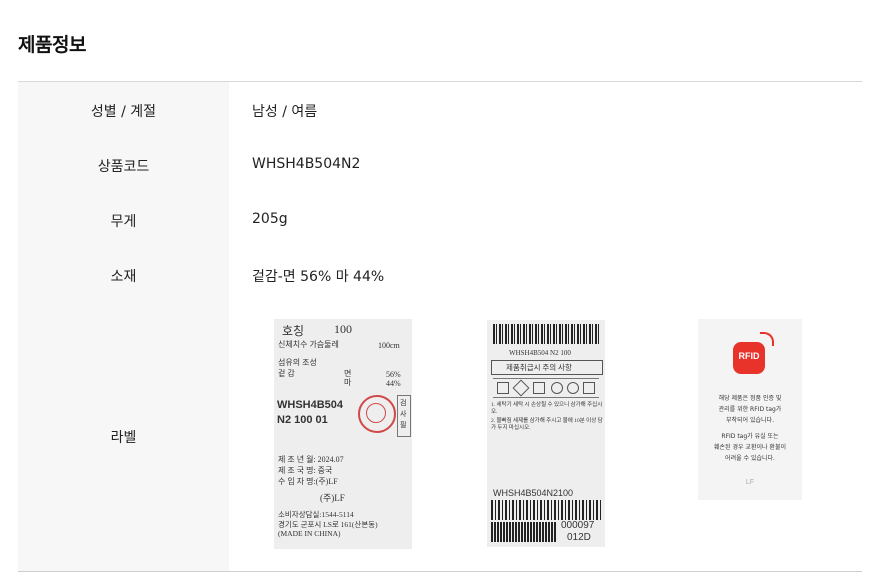 This screenshot has width=892, height=583. What do you see at coordinates (750, 447) in the screenshot?
I see `rfid-line-5: 훼손된 경우 교환이나 환불이` at bounding box center [750, 447].